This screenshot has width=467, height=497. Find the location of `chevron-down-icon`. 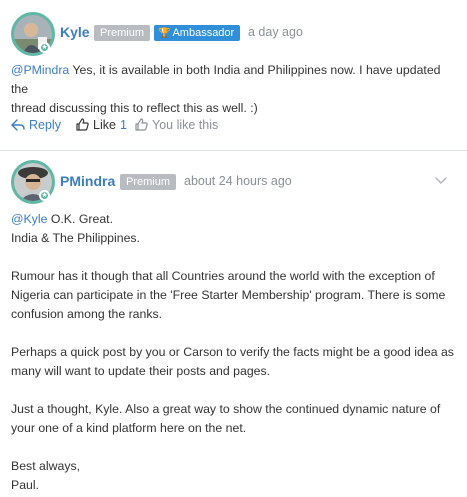

chevron-down-icon is located at coordinates (441, 181).